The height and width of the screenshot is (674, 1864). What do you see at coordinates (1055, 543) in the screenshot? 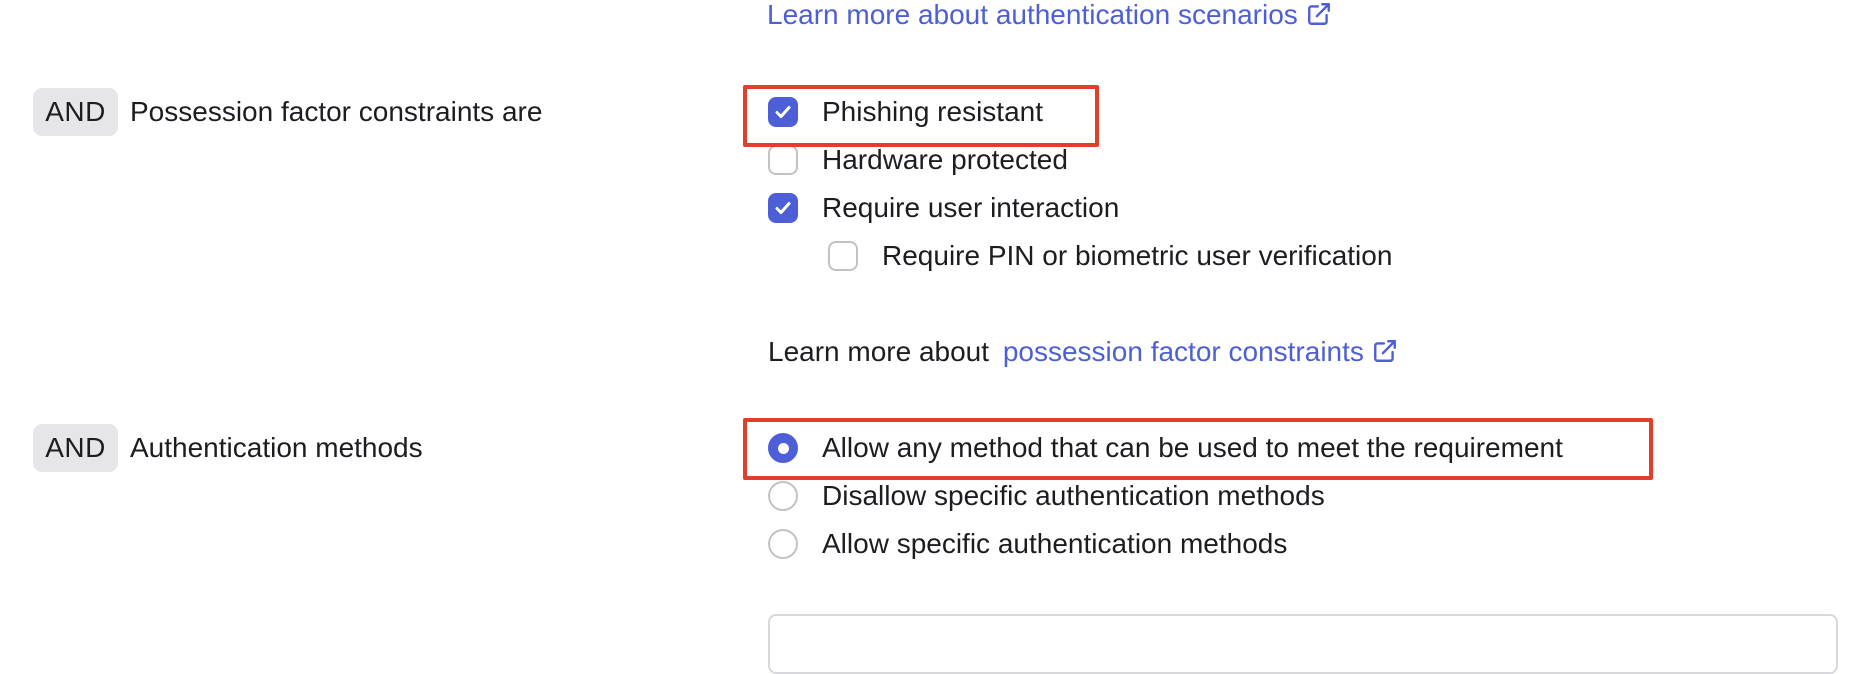
I see `option-label: Allow specific authentication methods` at bounding box center [1055, 543].